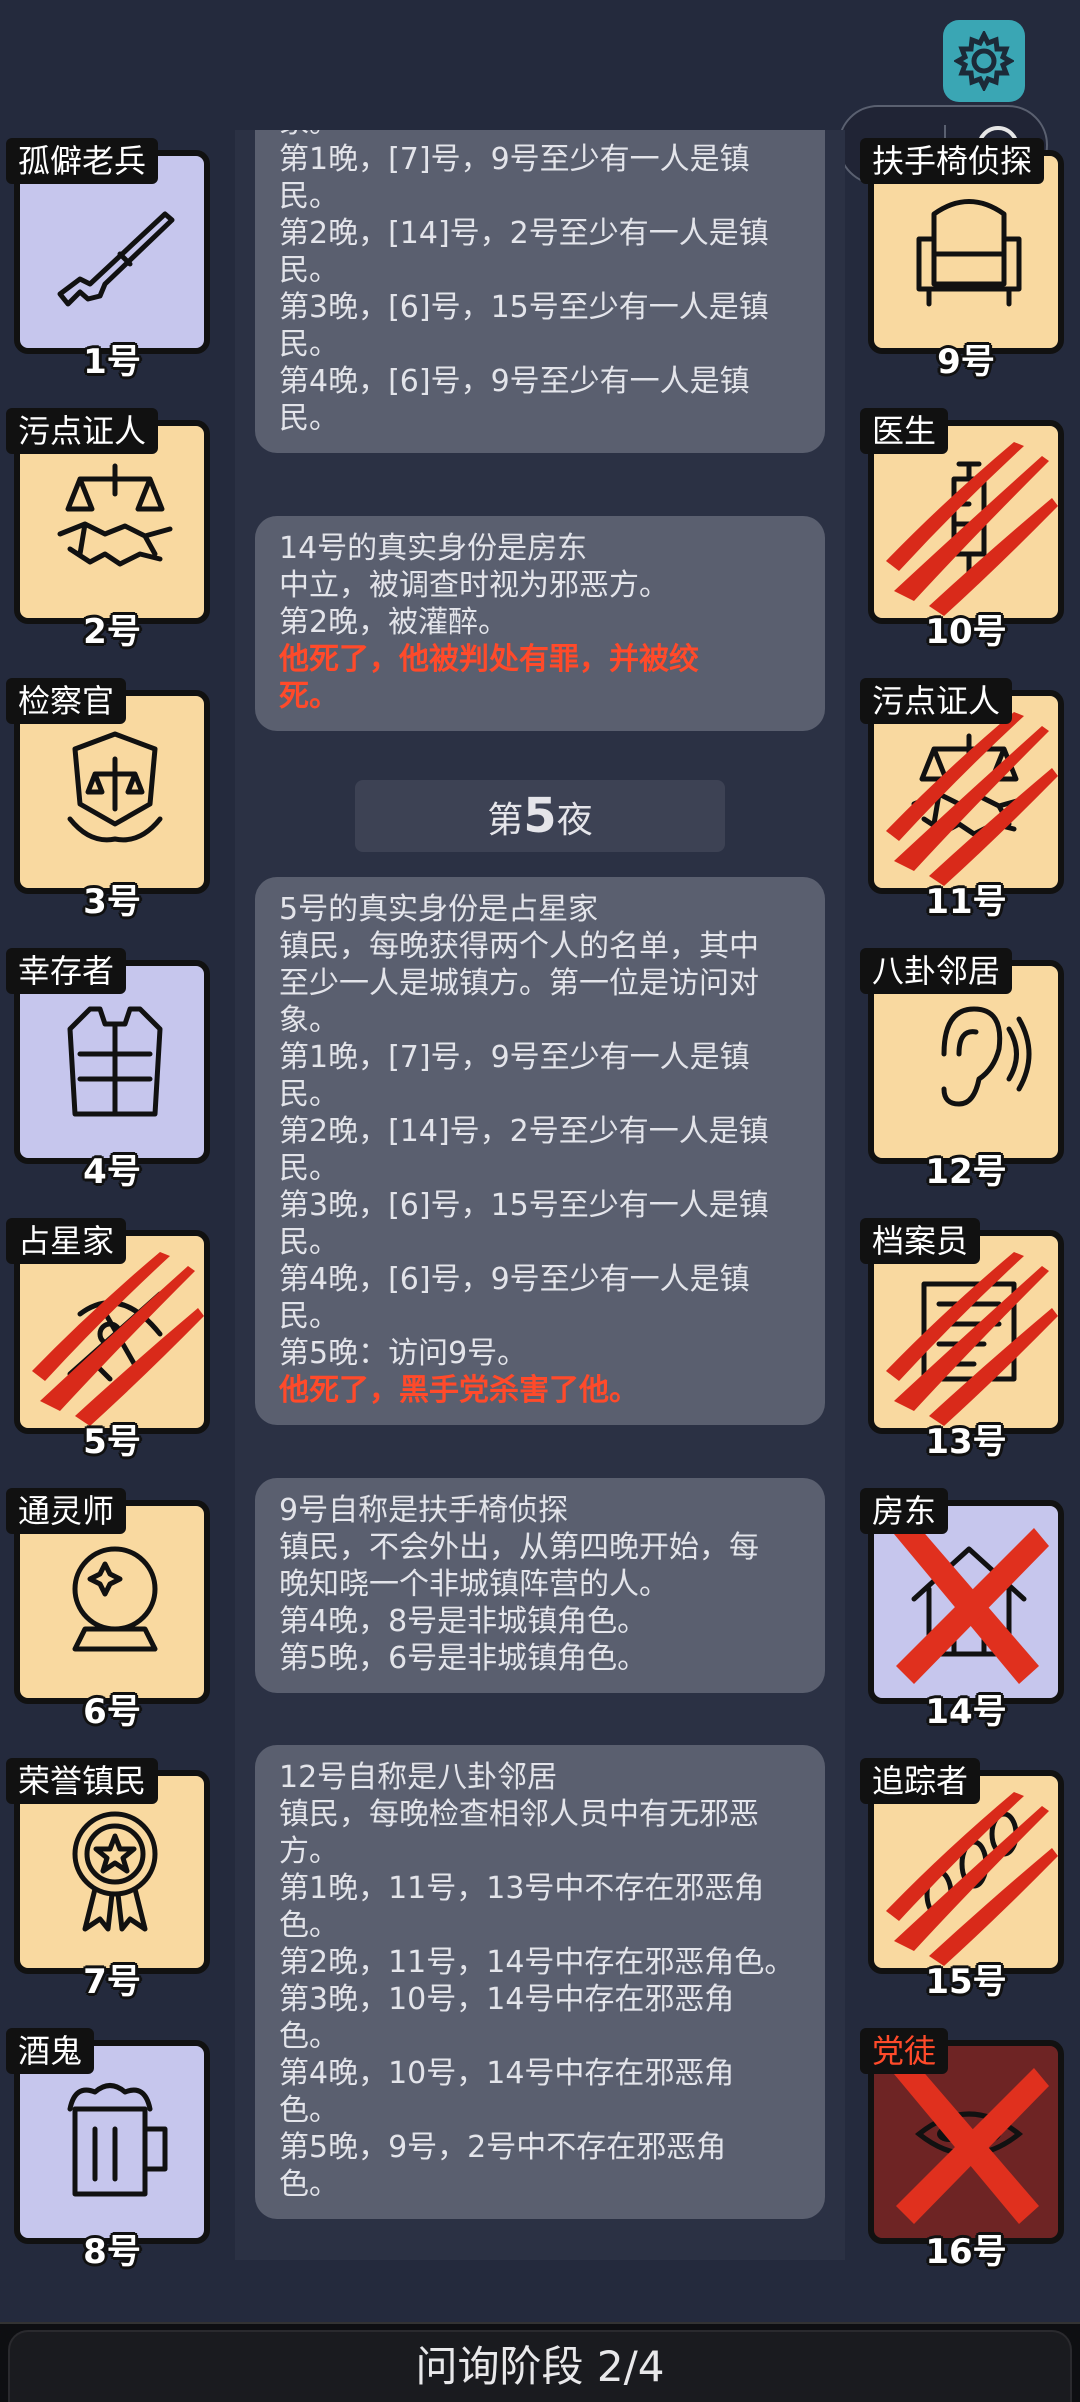 The height and width of the screenshot is (2402, 1080). What do you see at coordinates (969, 253) in the screenshot?
I see `armchair-icon` at bounding box center [969, 253].